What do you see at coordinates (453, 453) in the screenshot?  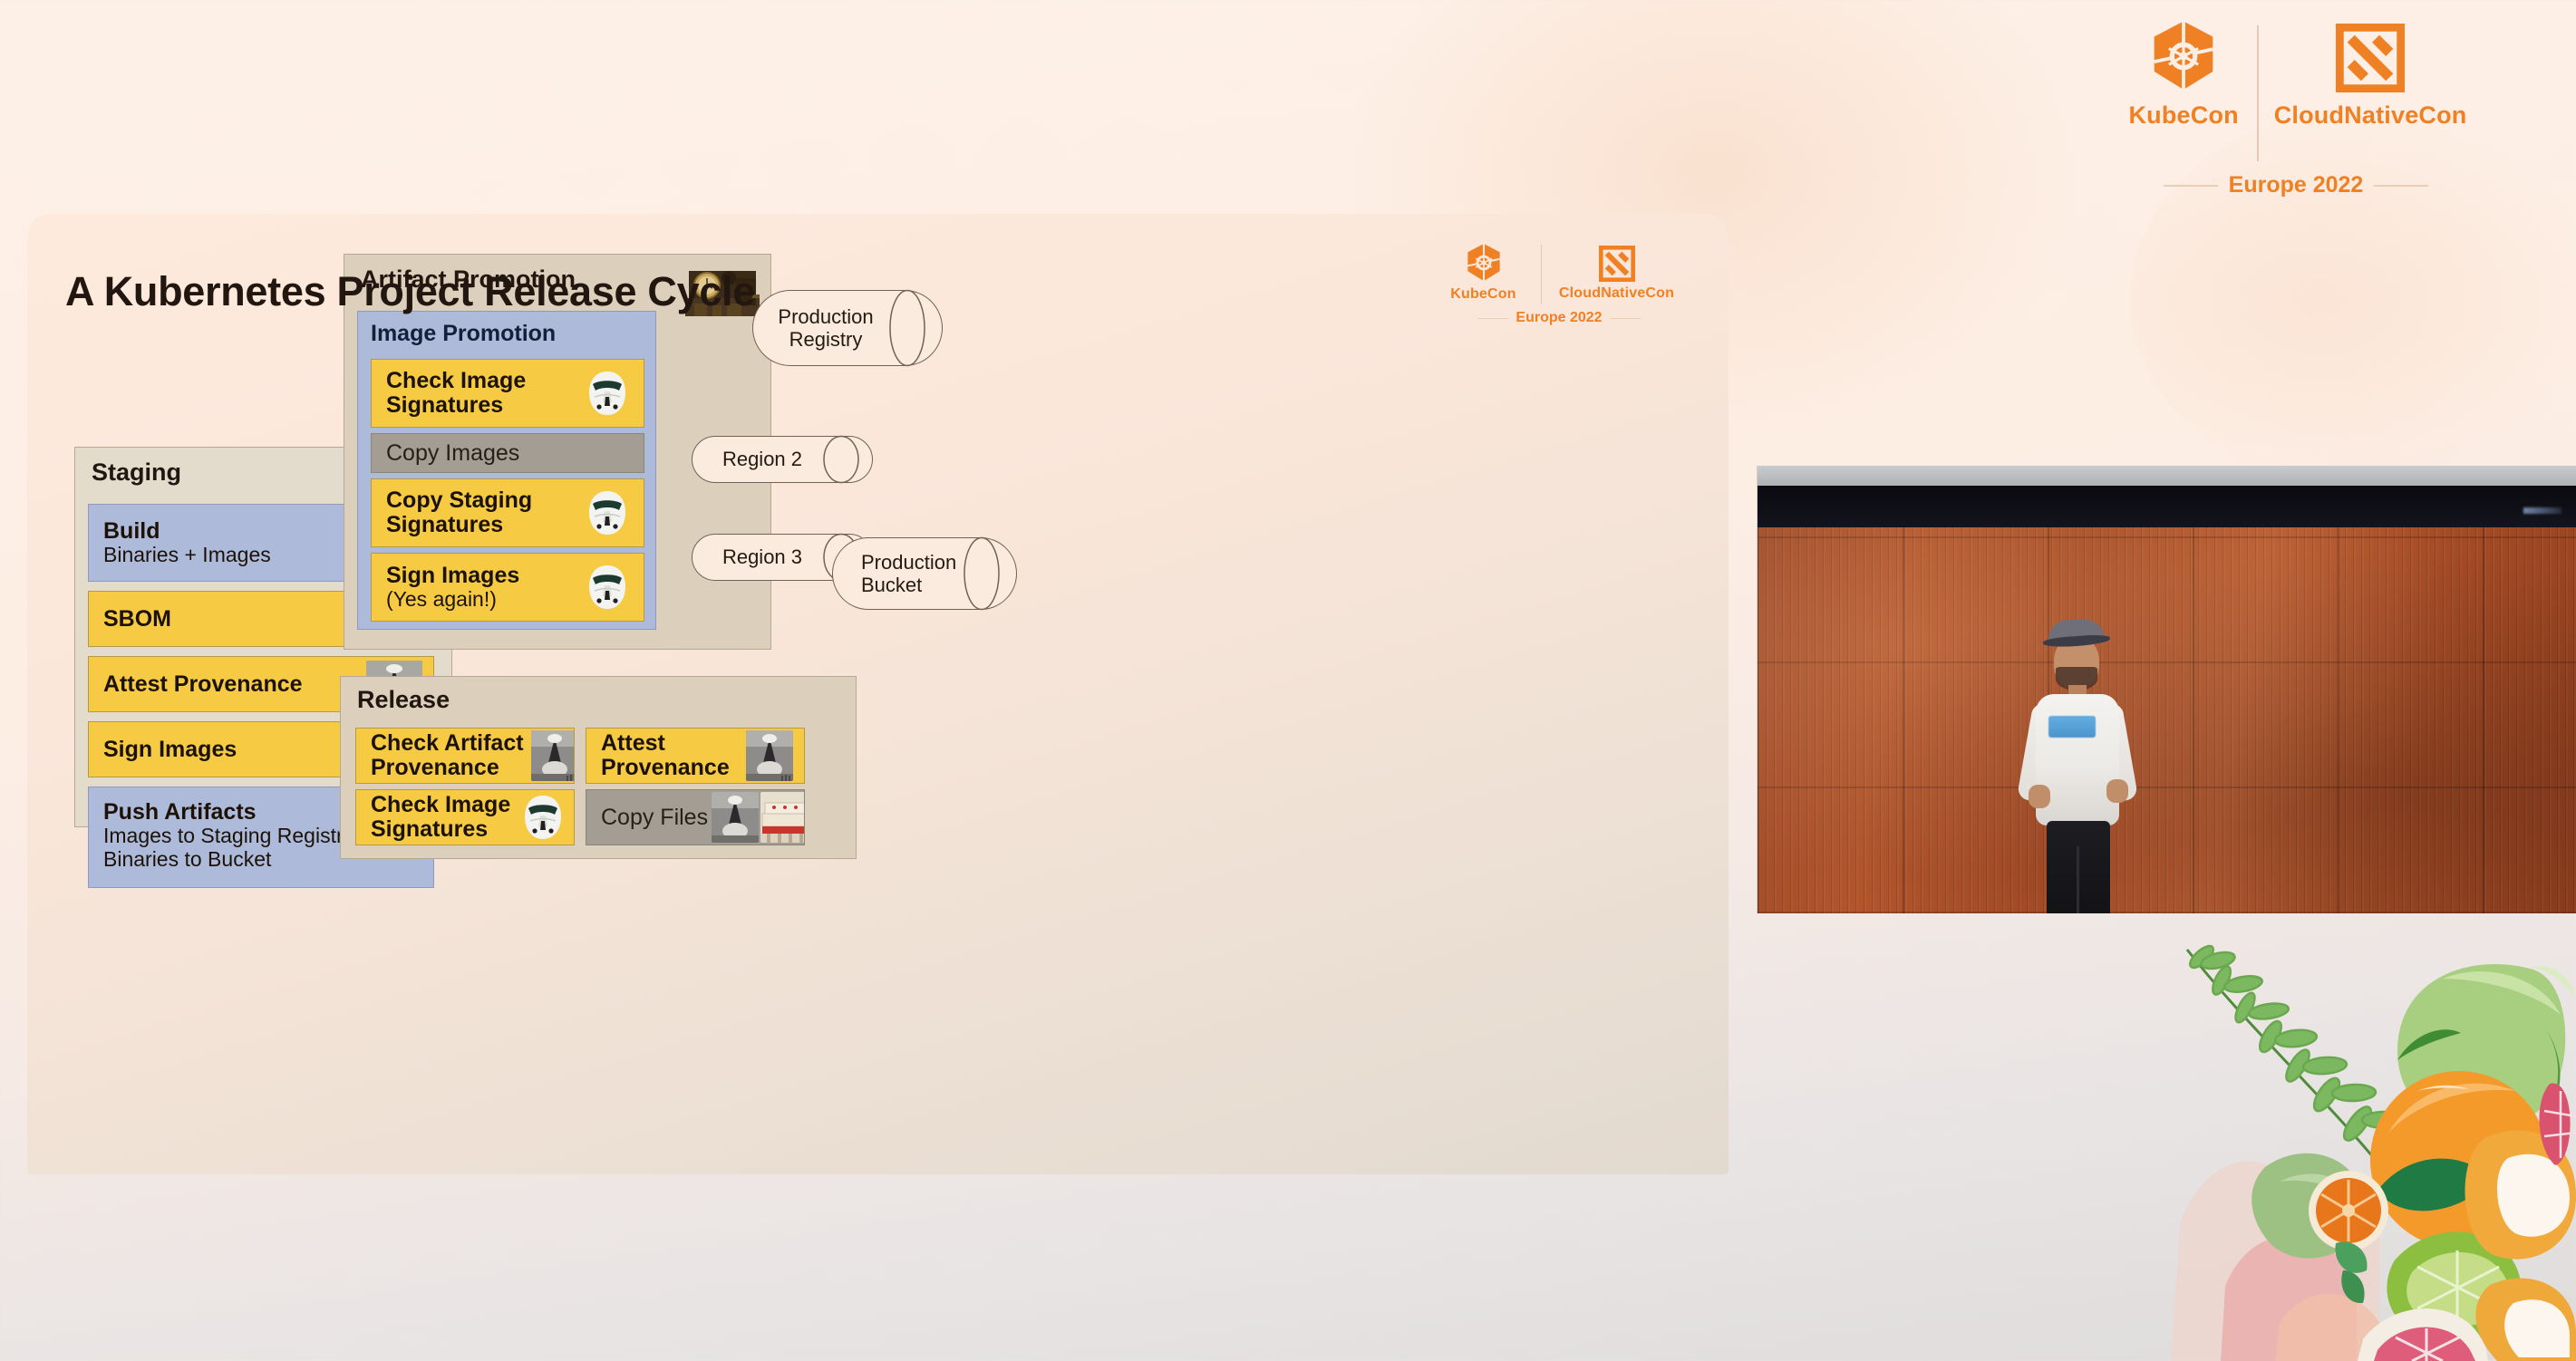 I see `step-title: Copy Images` at bounding box center [453, 453].